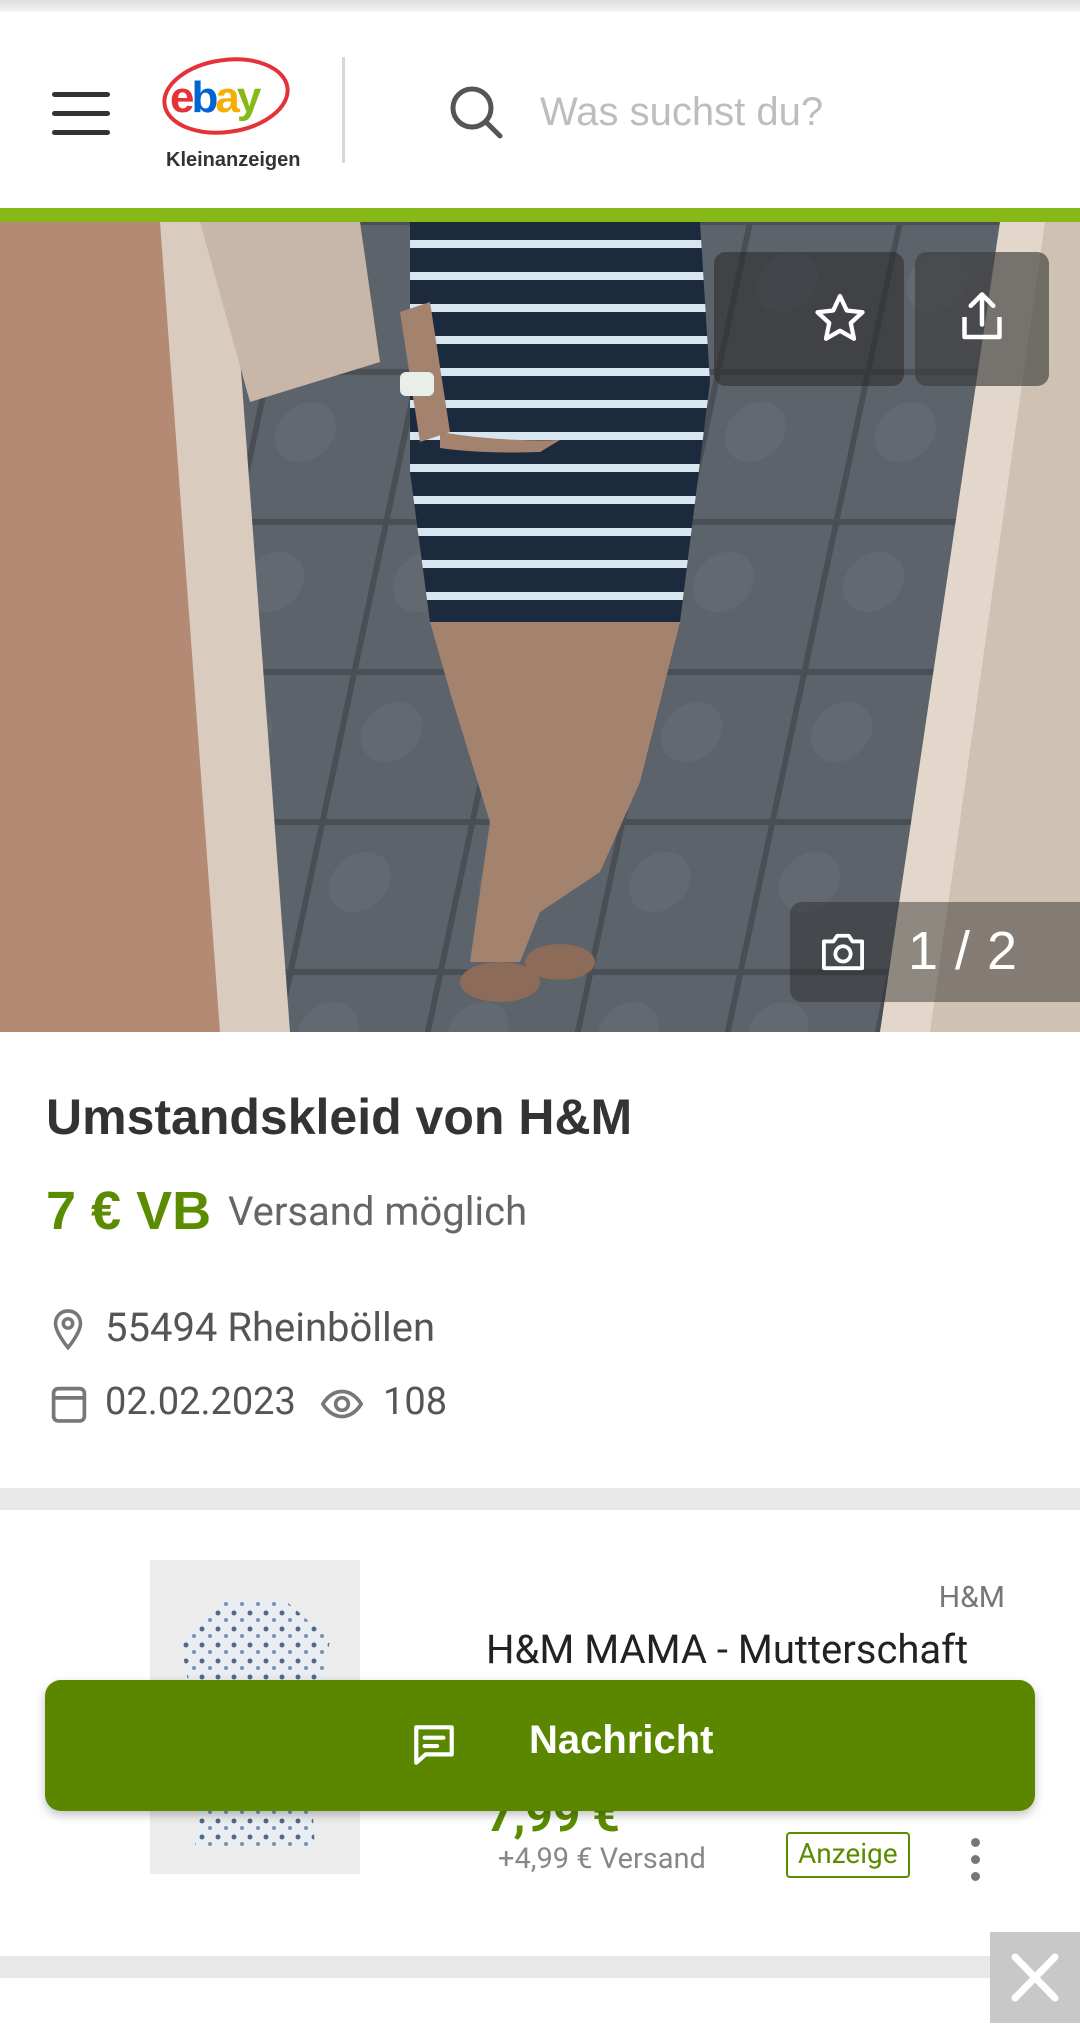 Image resolution: width=1080 pixels, height=2027 pixels. I want to click on share-icon, so click(982, 316).